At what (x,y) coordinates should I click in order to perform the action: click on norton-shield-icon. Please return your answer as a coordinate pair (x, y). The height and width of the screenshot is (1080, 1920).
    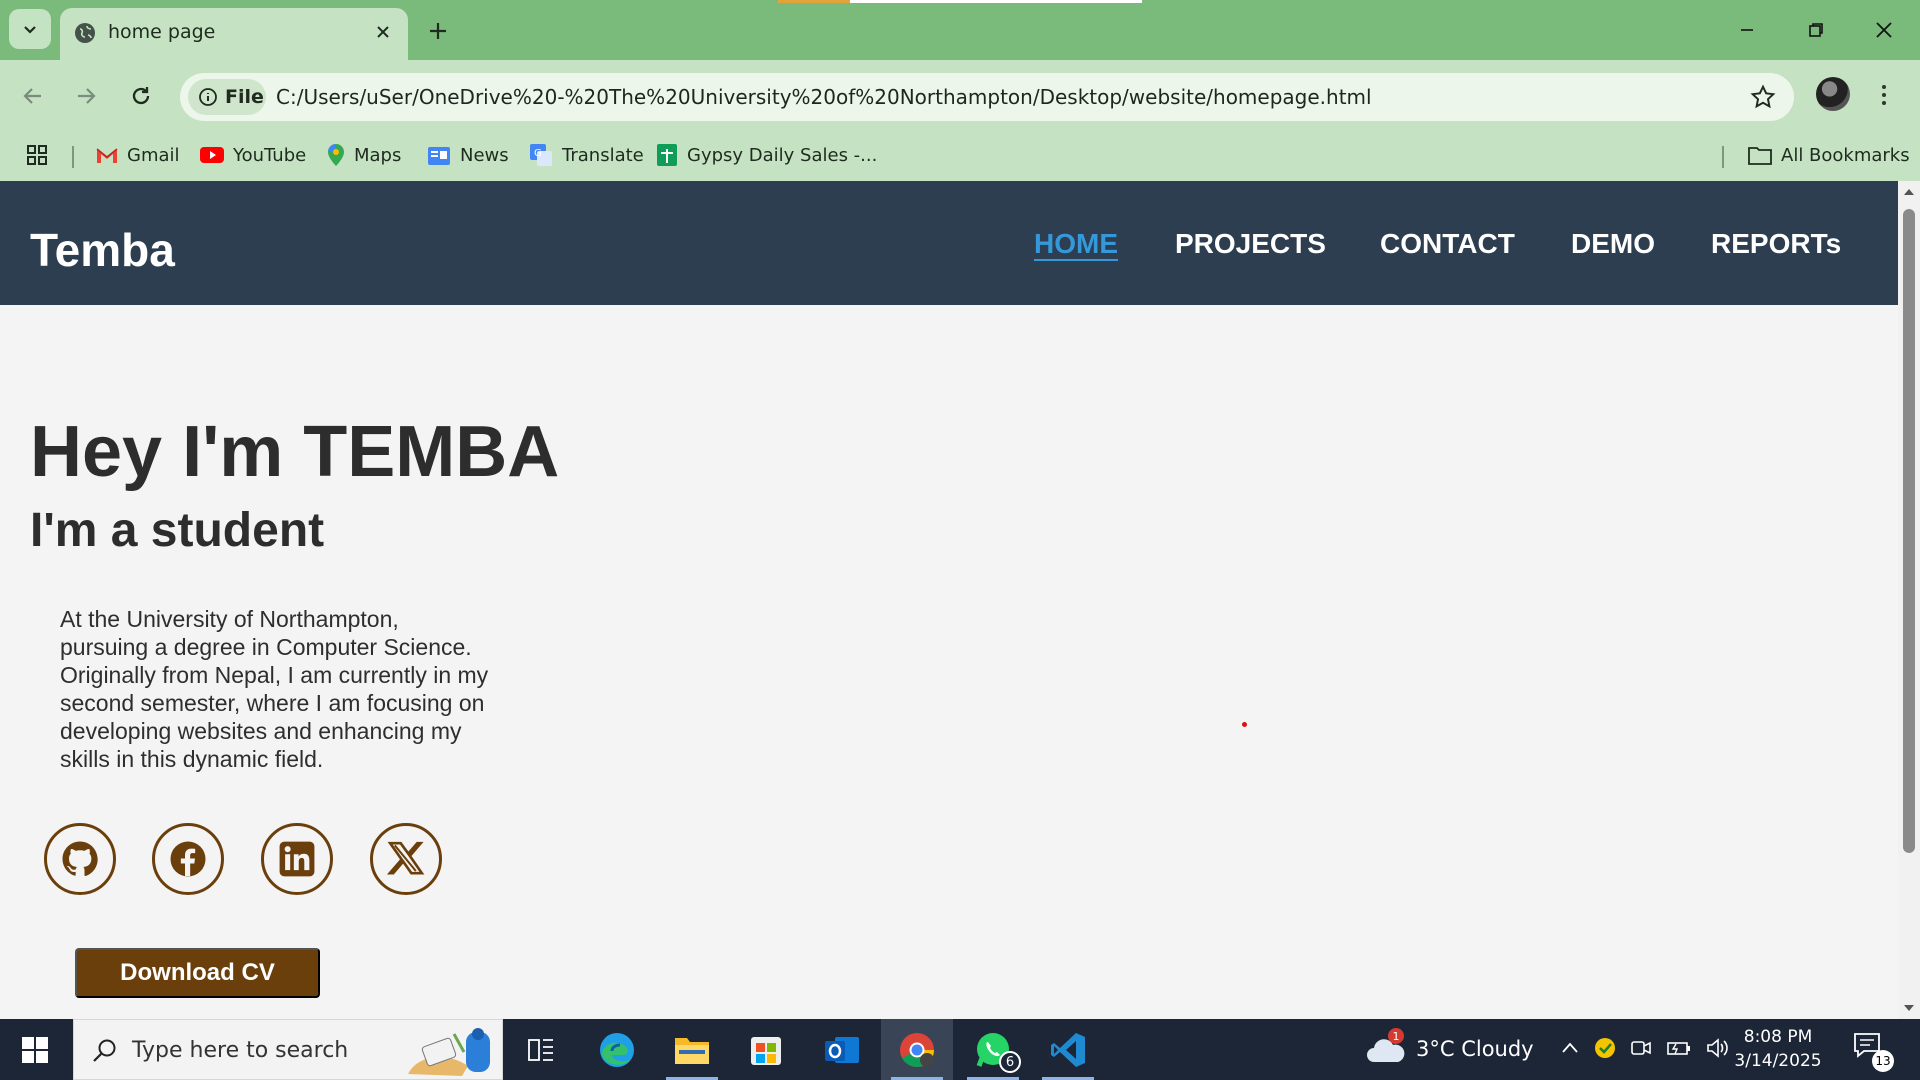
    Looking at the image, I should click on (1605, 1048).